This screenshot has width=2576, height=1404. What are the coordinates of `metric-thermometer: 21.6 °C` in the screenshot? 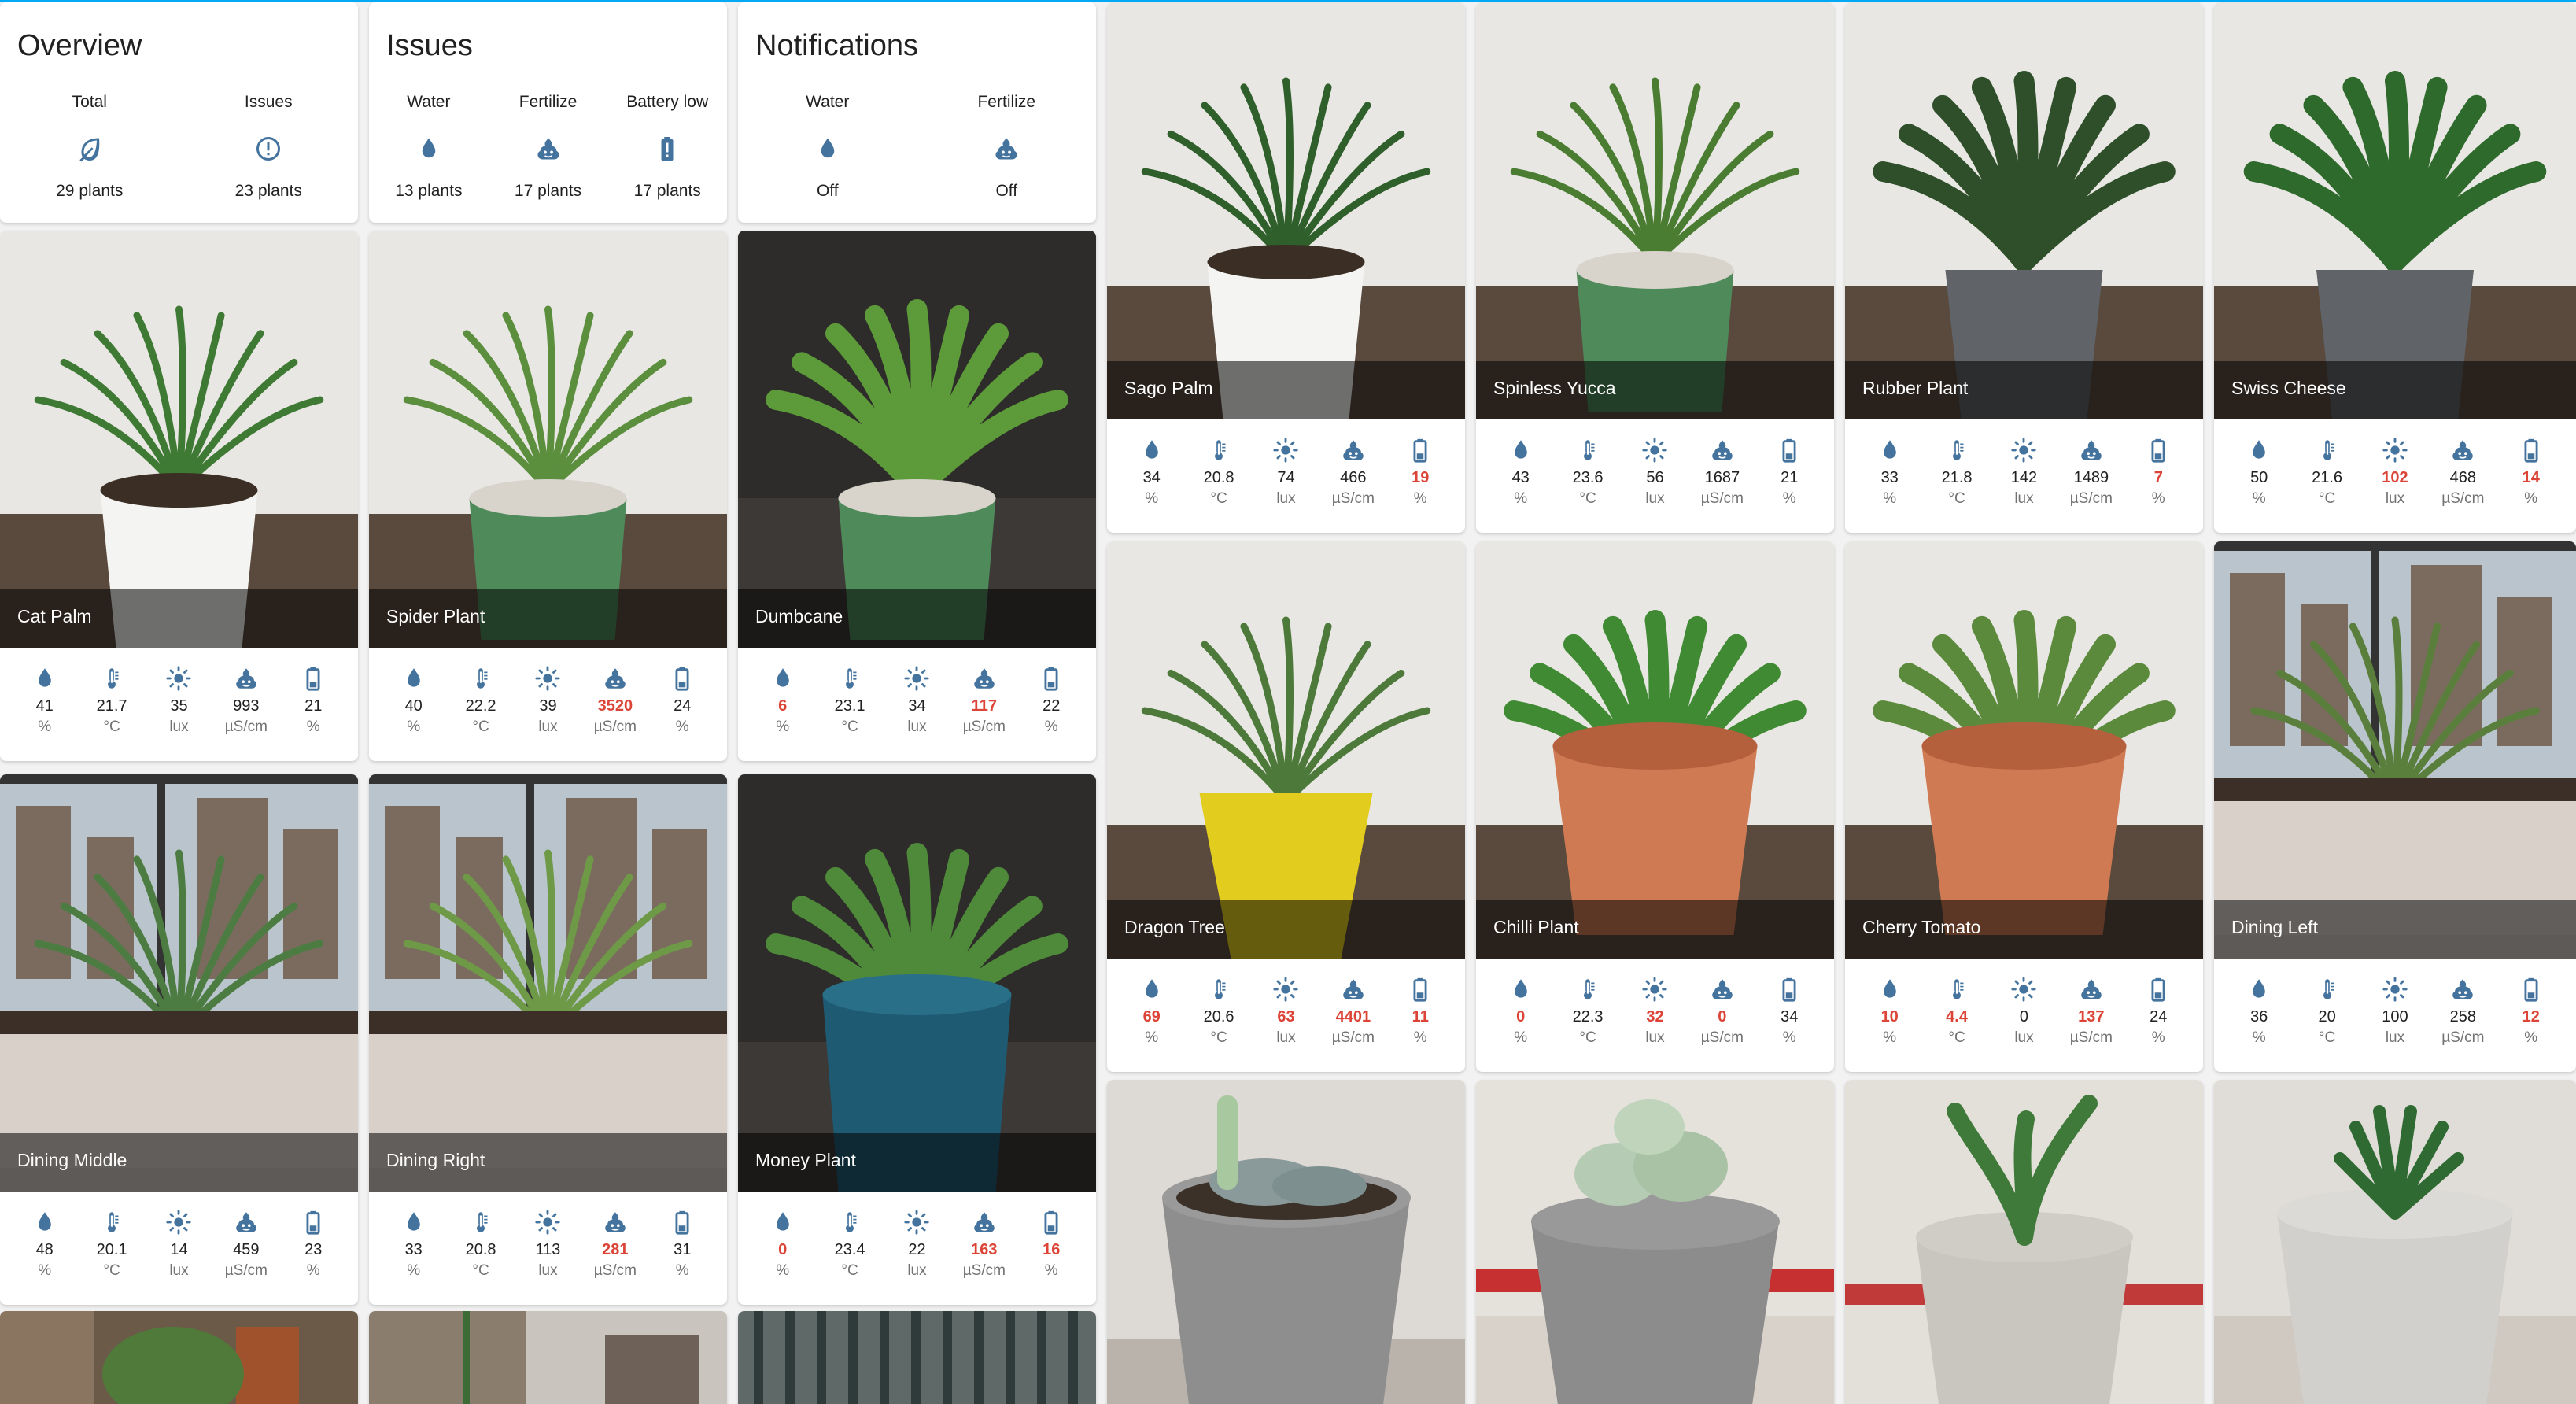 It's located at (2327, 480).